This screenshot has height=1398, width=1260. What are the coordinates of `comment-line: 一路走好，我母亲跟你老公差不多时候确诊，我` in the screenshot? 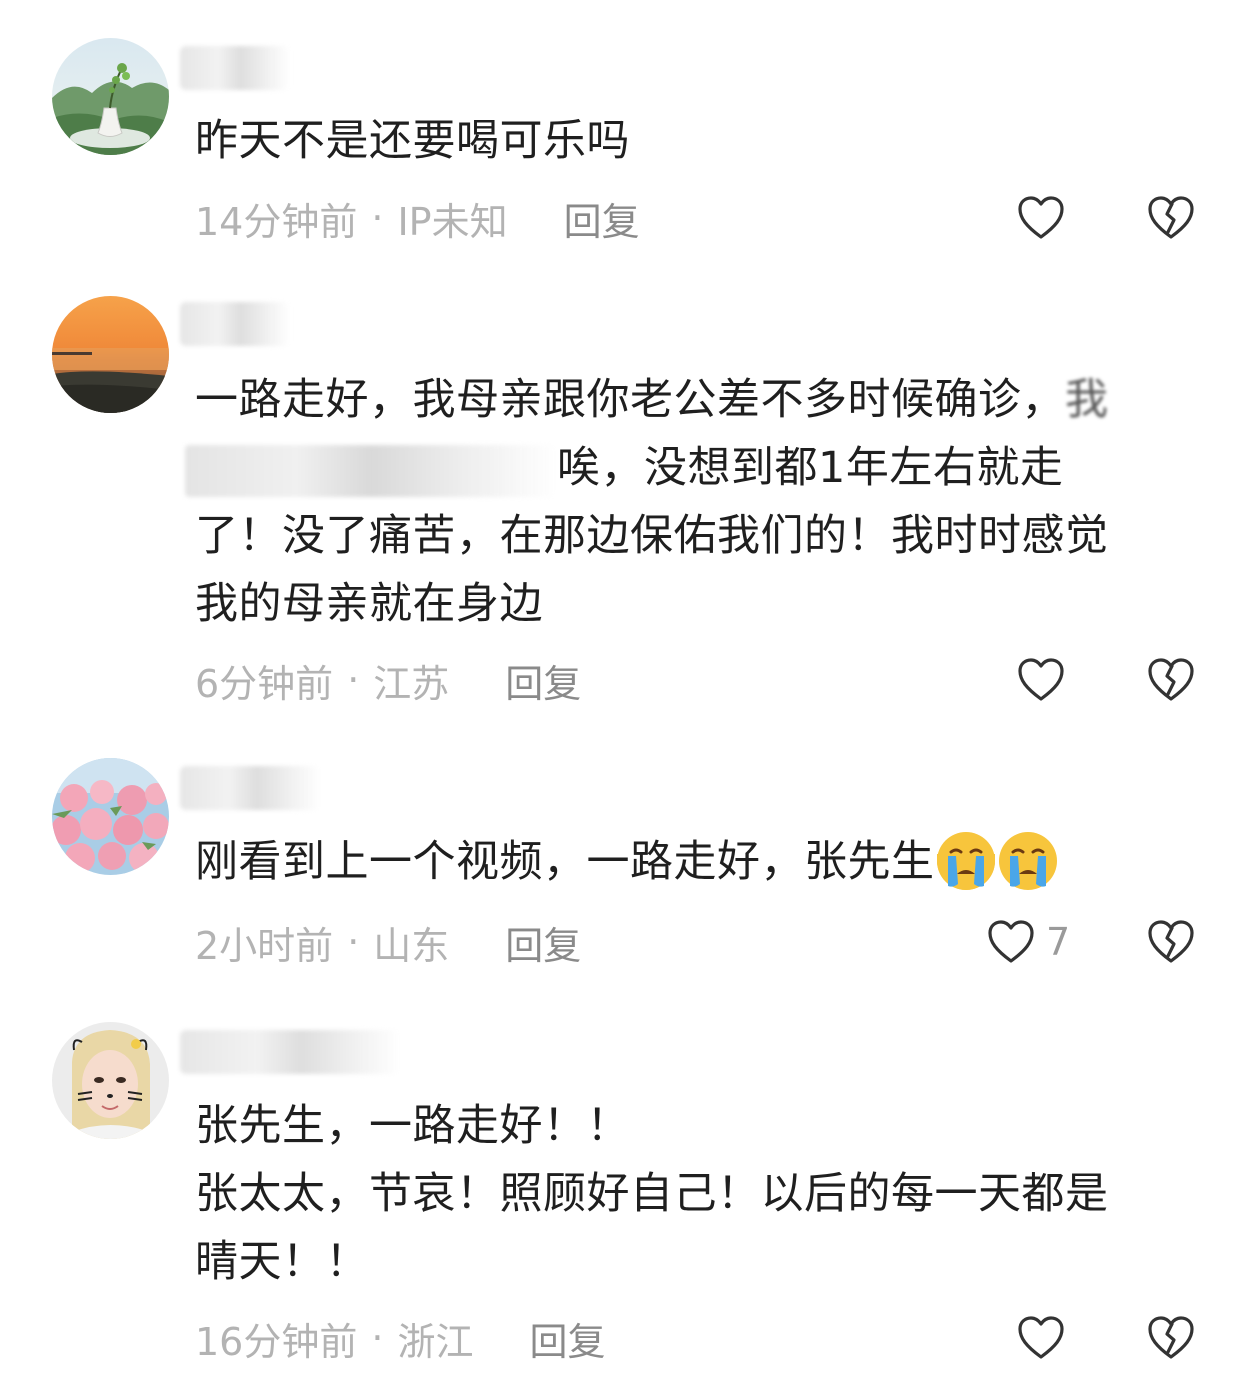 It's located at (700, 400).